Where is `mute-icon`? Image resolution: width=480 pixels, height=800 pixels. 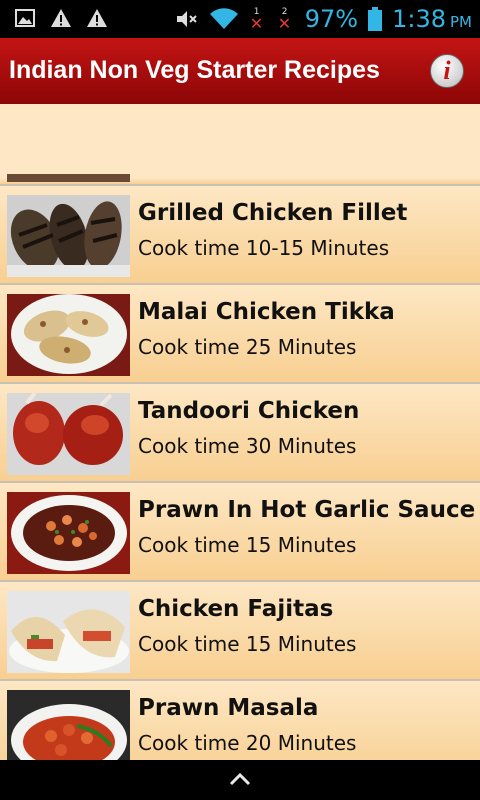
mute-icon is located at coordinates (186, 19).